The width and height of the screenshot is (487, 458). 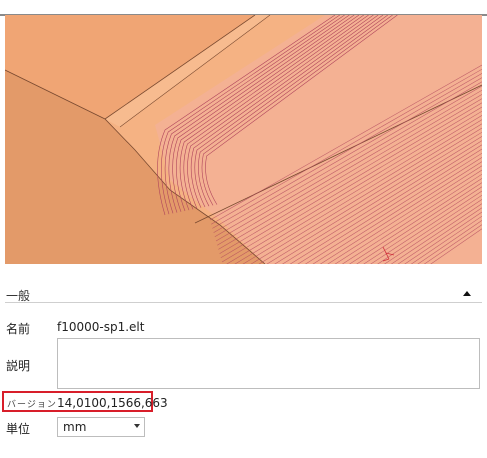 I want to click on general-section-title: 一般, so click(x=18, y=296).